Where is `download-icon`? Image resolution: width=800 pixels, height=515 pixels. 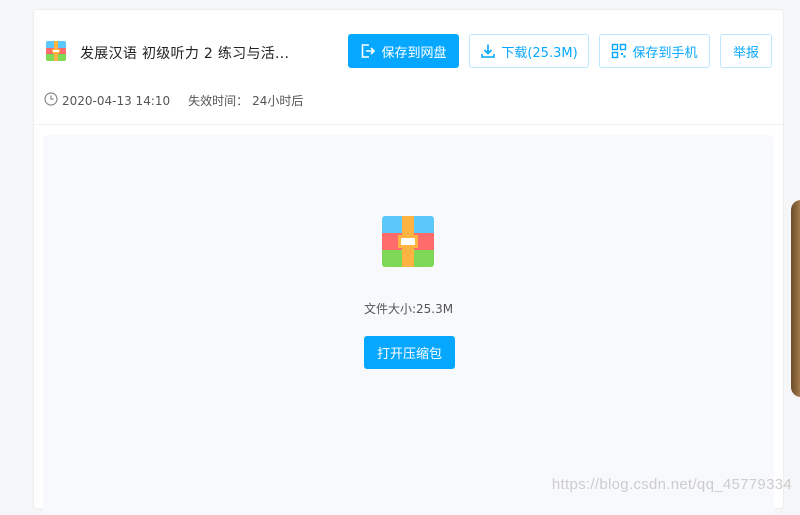 download-icon is located at coordinates (488, 51).